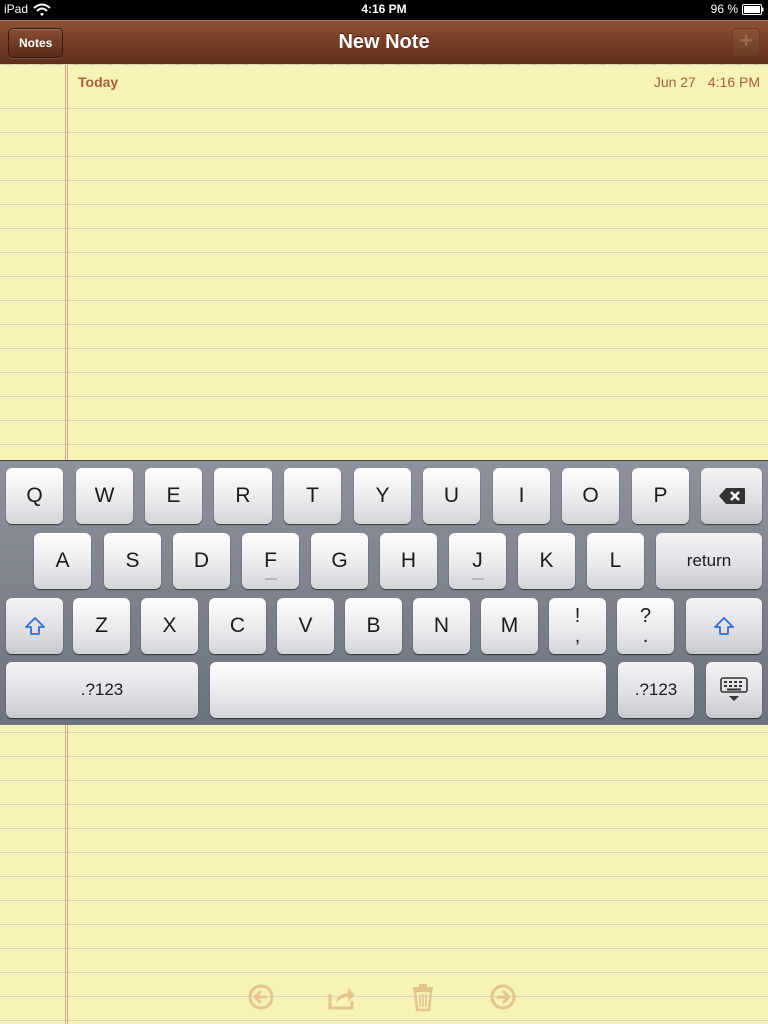 Image resolution: width=768 pixels, height=1024 pixels. I want to click on shift-key-right, so click(724, 626).